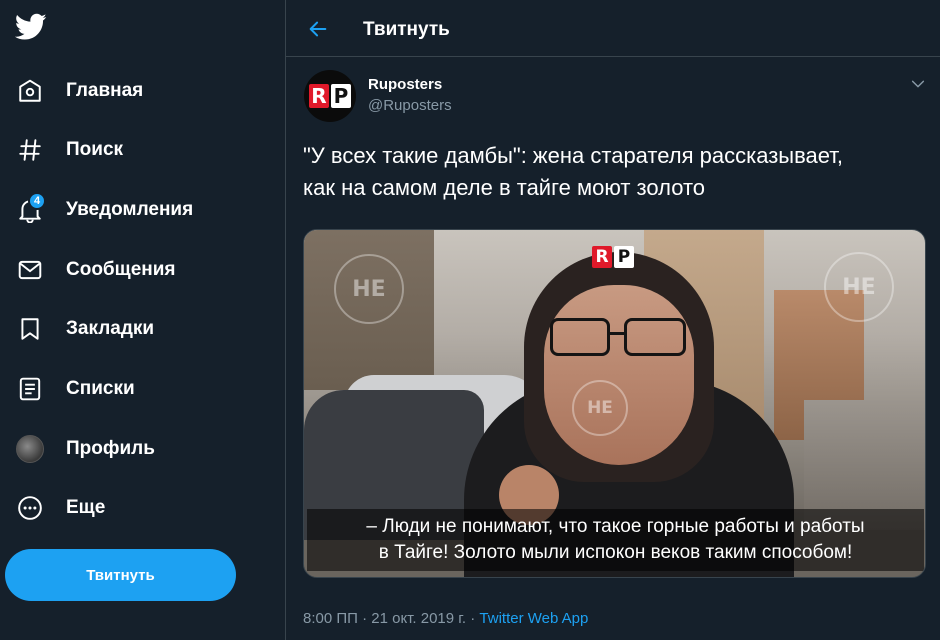 Image resolution: width=940 pixels, height=640 pixels. What do you see at coordinates (405, 84) in the screenshot?
I see `author-name: Ruposters` at bounding box center [405, 84].